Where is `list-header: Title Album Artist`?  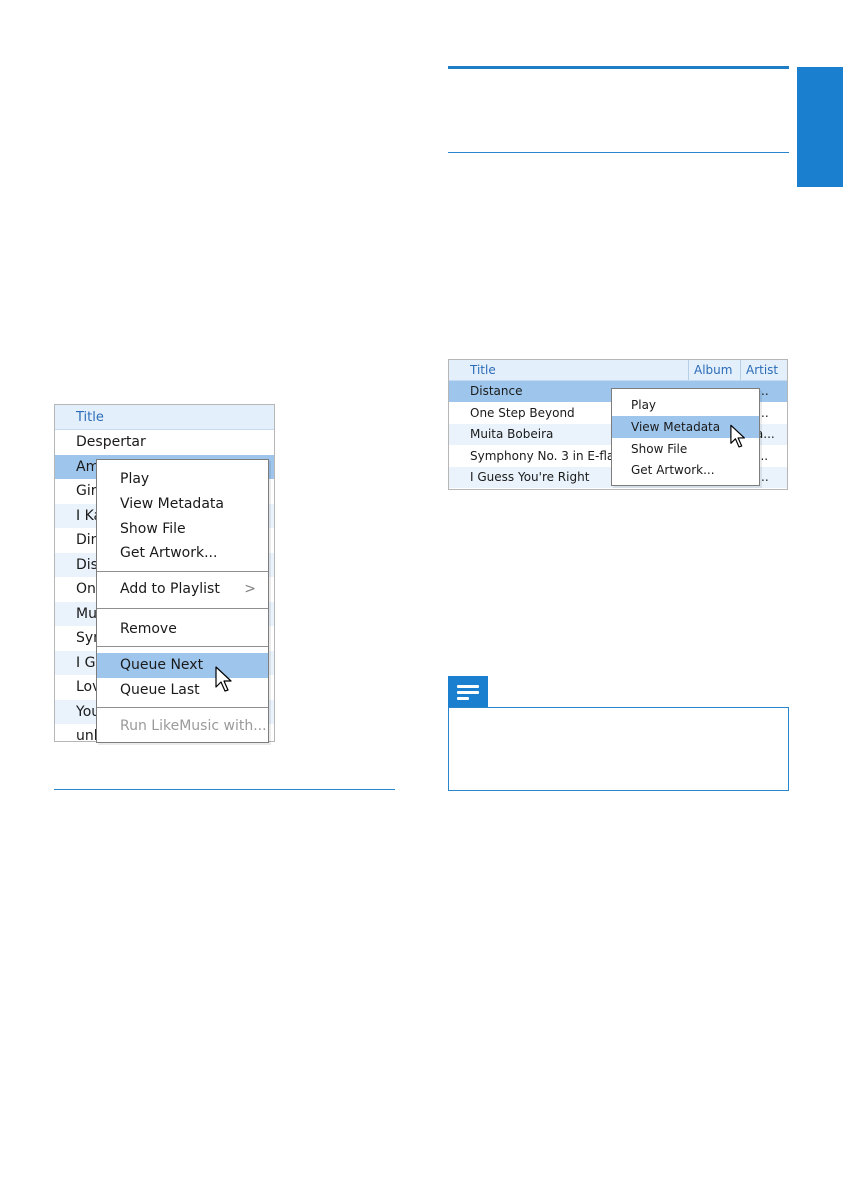
list-header: Title Album Artist is located at coordinates (618, 370).